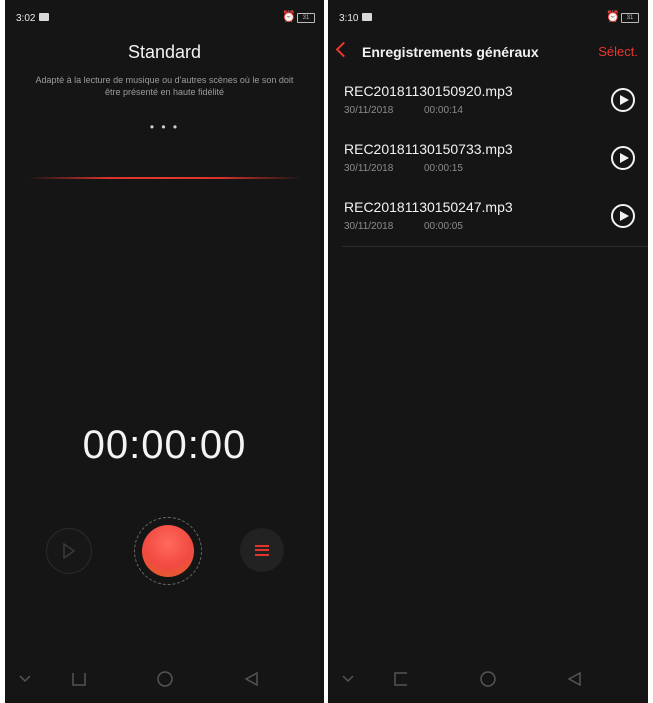  Describe the element at coordinates (164, 127) in the screenshot. I see `pager-dots: • • •` at that location.